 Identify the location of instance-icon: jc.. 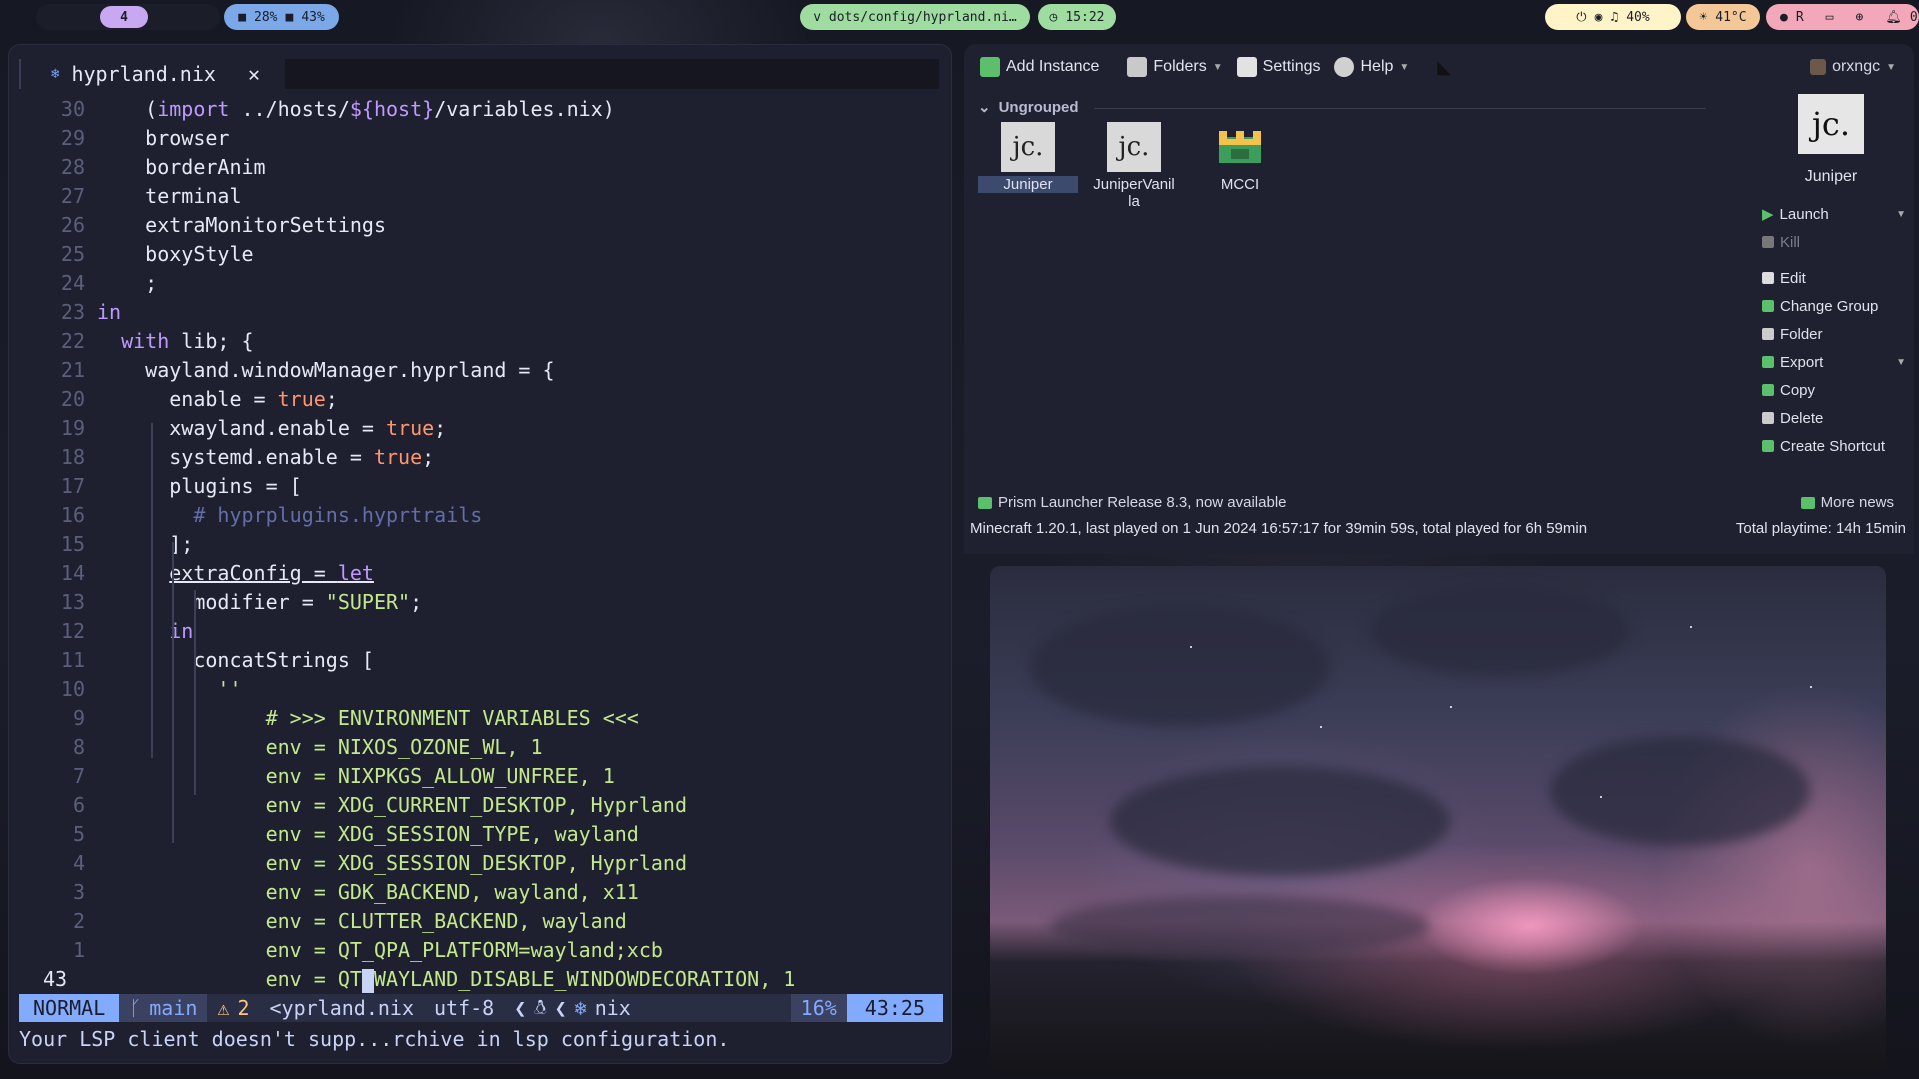
(1028, 147).